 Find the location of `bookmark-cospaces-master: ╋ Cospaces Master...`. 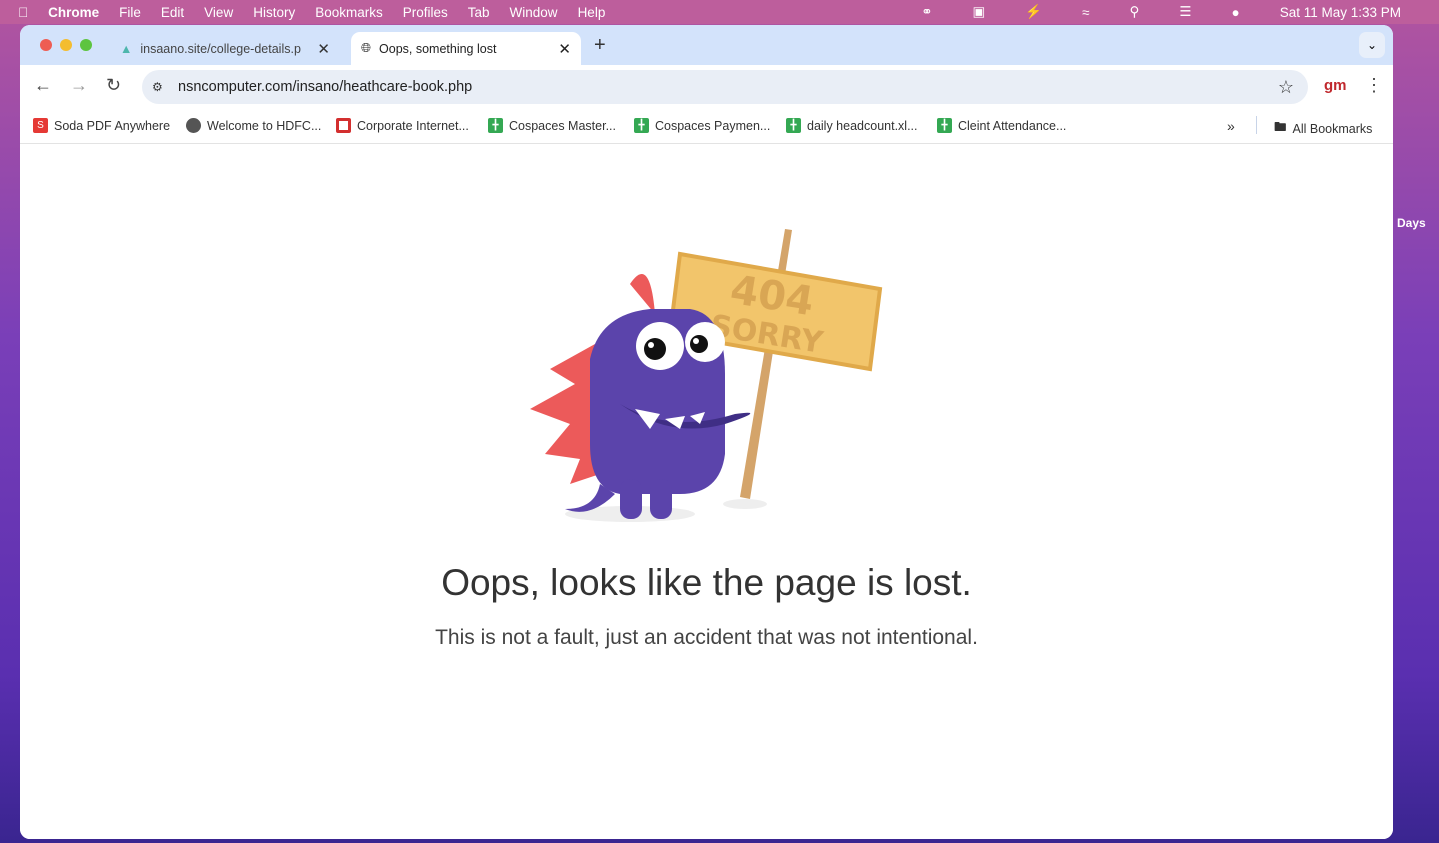

bookmark-cospaces-master: ╋ Cospaces Master... is located at coordinates (552, 125).